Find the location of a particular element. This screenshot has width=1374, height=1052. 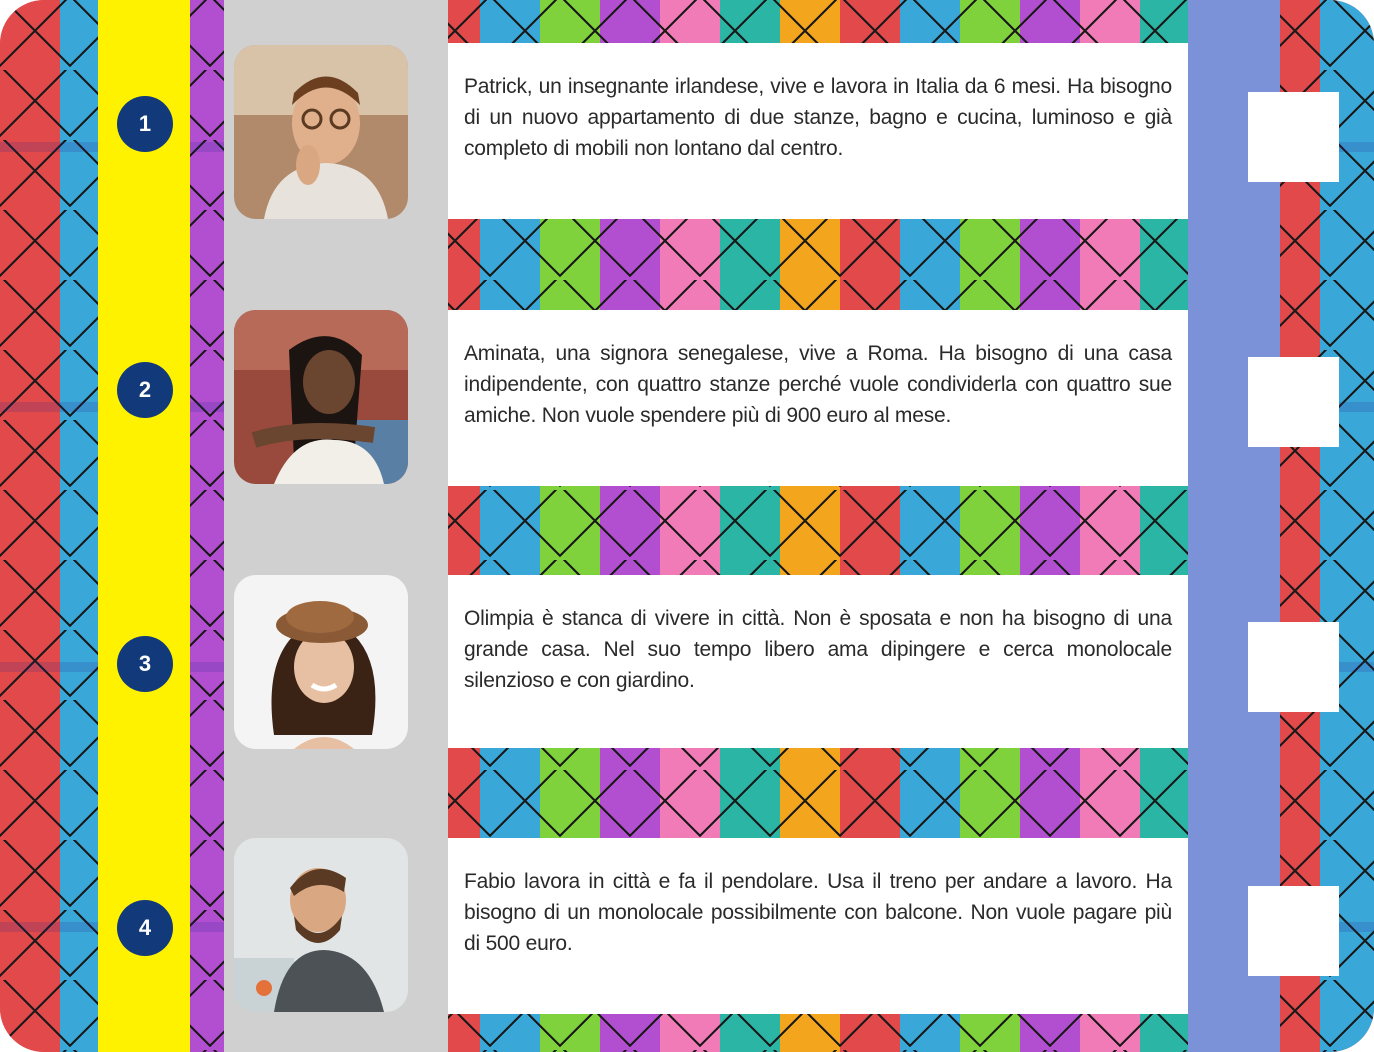

portrait-woman-hat-icon is located at coordinates (321, 662).